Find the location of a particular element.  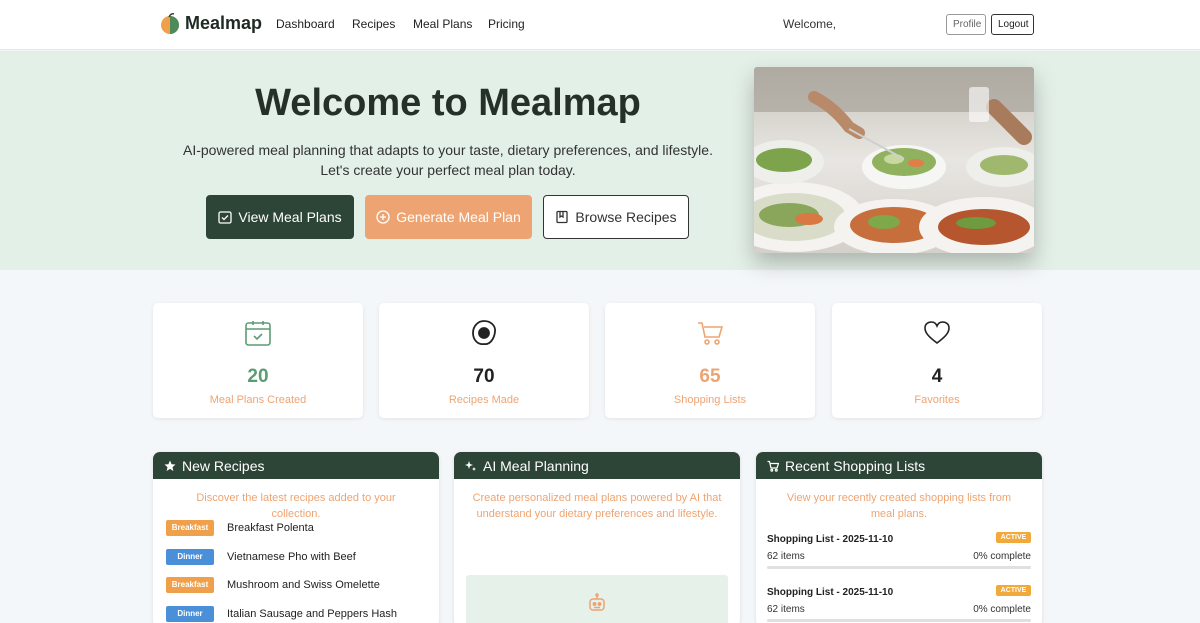

stat-label: Shopping Lists is located at coordinates (710, 400).